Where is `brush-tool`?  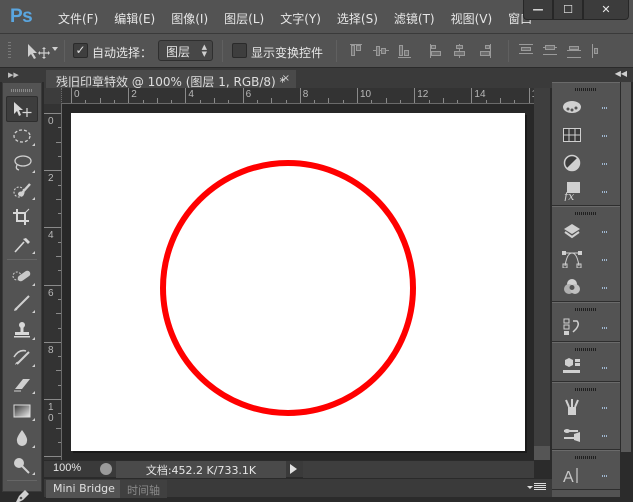
brush-tool is located at coordinates (22, 303).